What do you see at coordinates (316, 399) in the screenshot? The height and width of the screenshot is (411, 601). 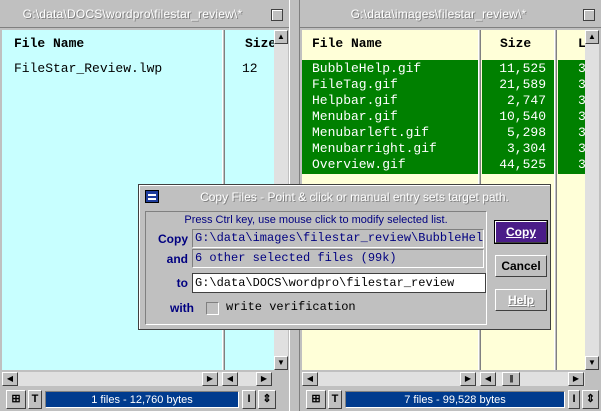 I see `right-grid-view-icon: ⊞` at bounding box center [316, 399].